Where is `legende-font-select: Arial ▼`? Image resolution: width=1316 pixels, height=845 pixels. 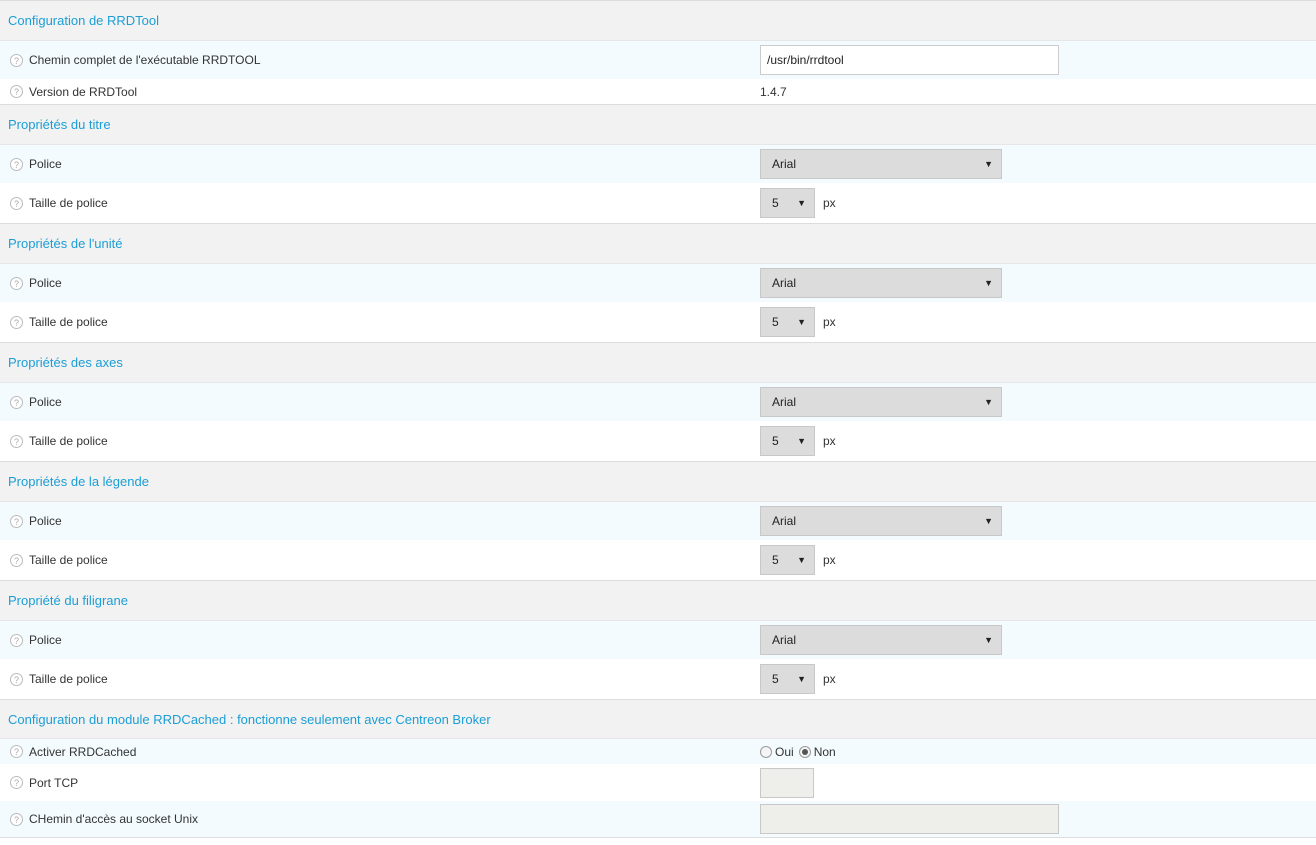 legende-font-select: Arial ▼ is located at coordinates (881, 521).